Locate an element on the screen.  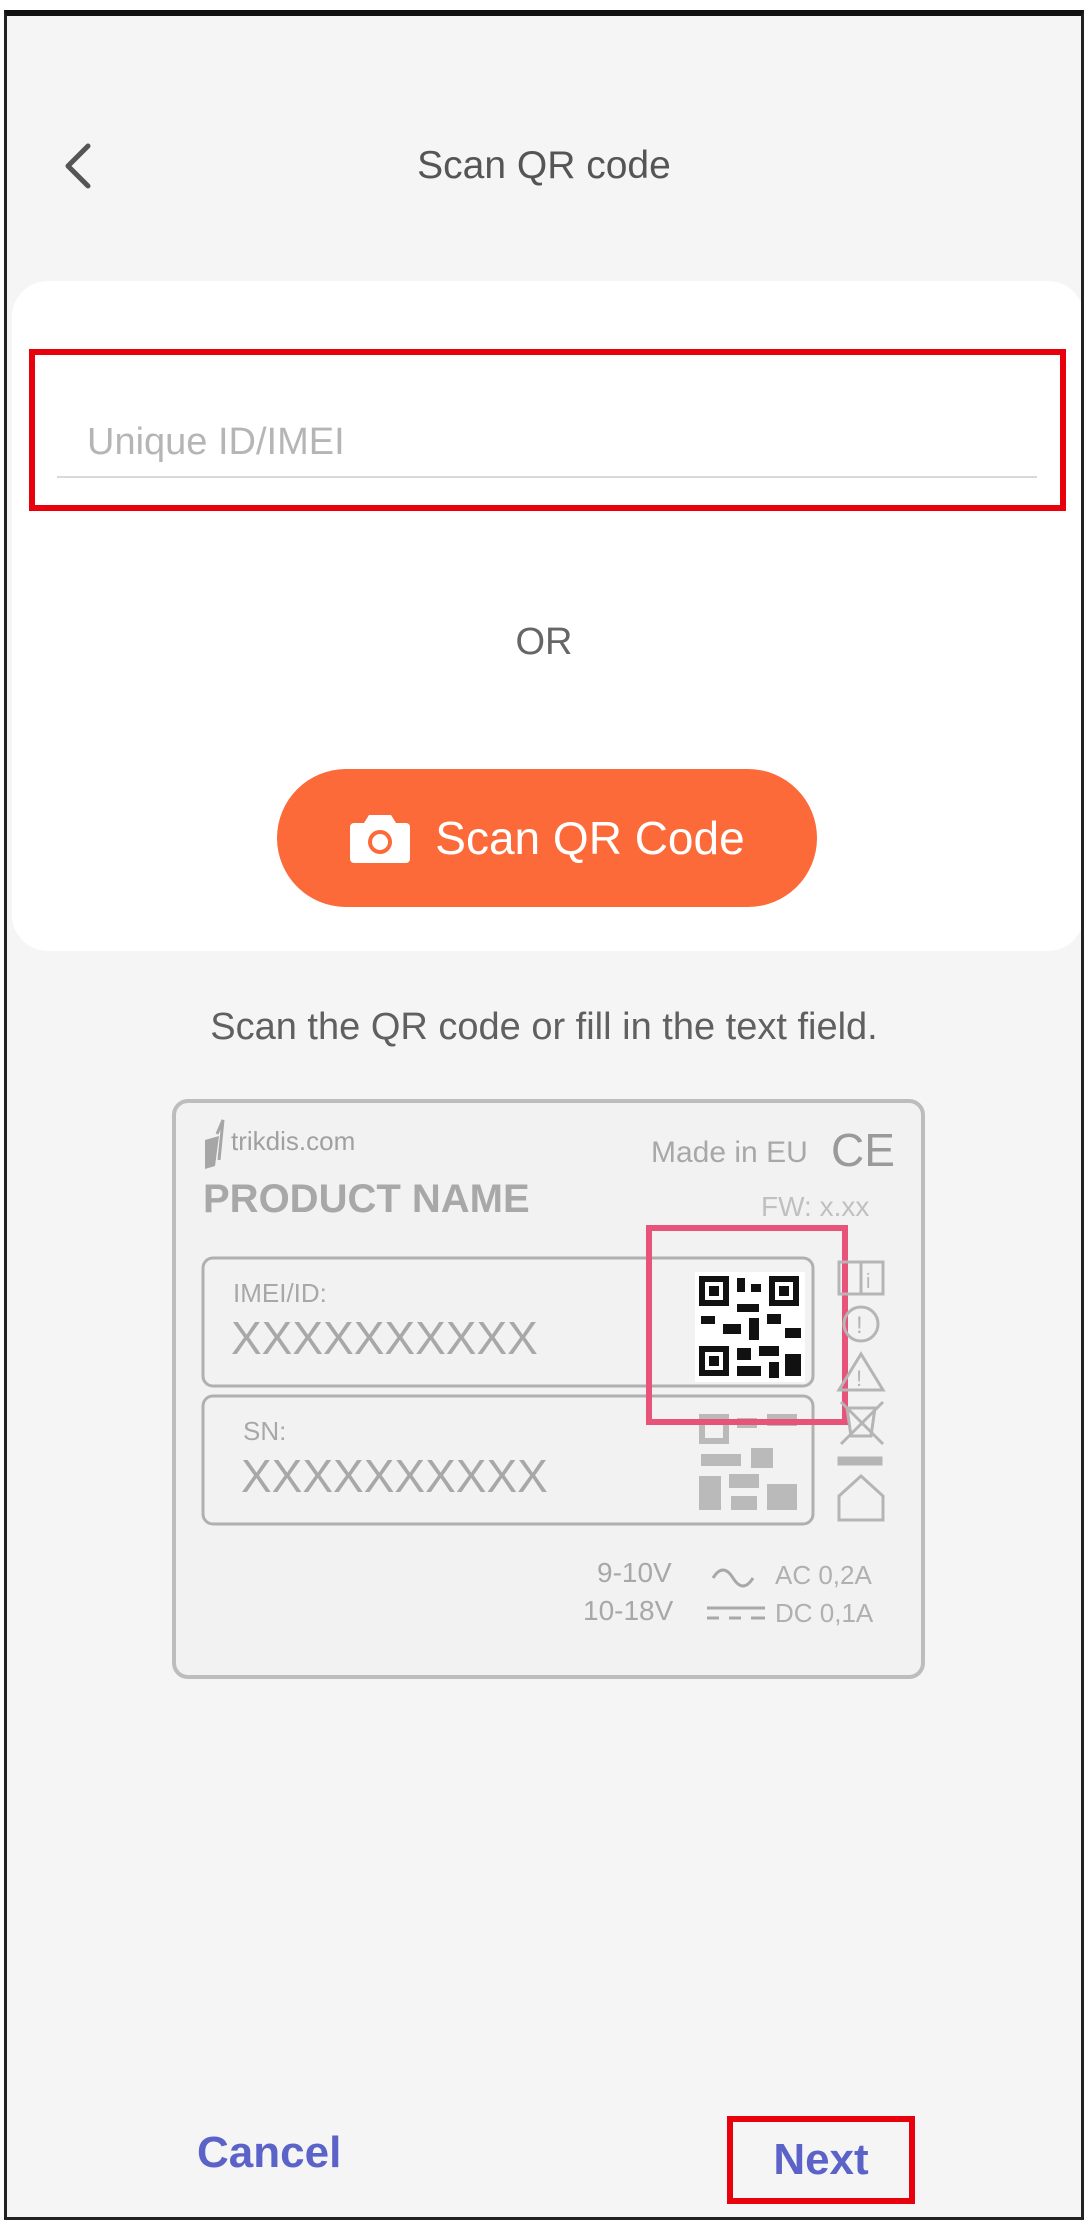
next-button: Next is located at coordinates (821, 2160).